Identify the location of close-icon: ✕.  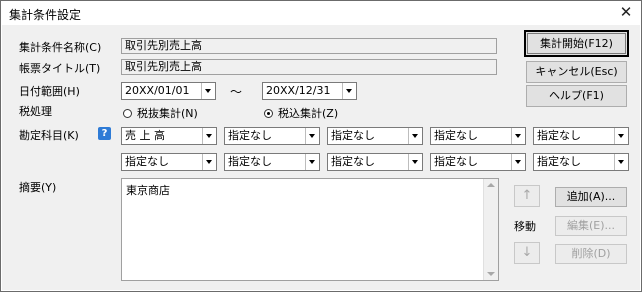
(626, 12).